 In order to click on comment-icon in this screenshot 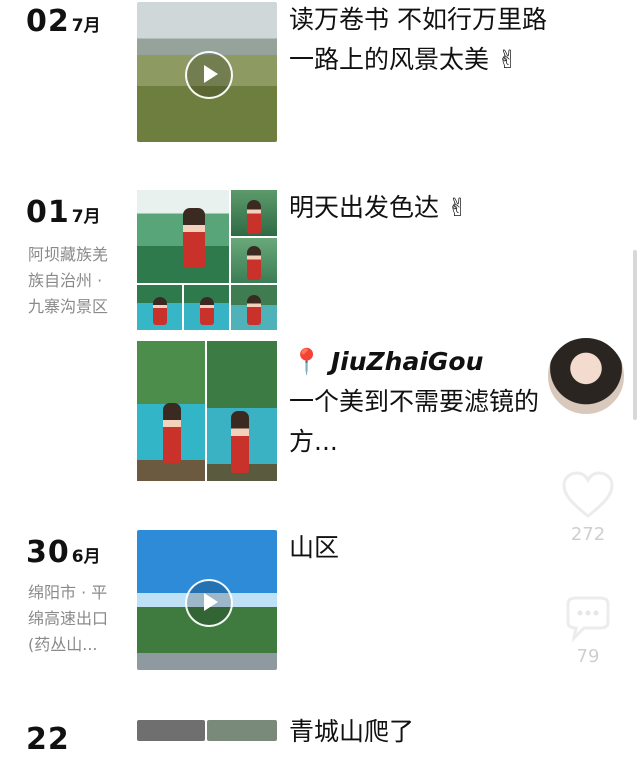, I will do `click(588, 619)`.